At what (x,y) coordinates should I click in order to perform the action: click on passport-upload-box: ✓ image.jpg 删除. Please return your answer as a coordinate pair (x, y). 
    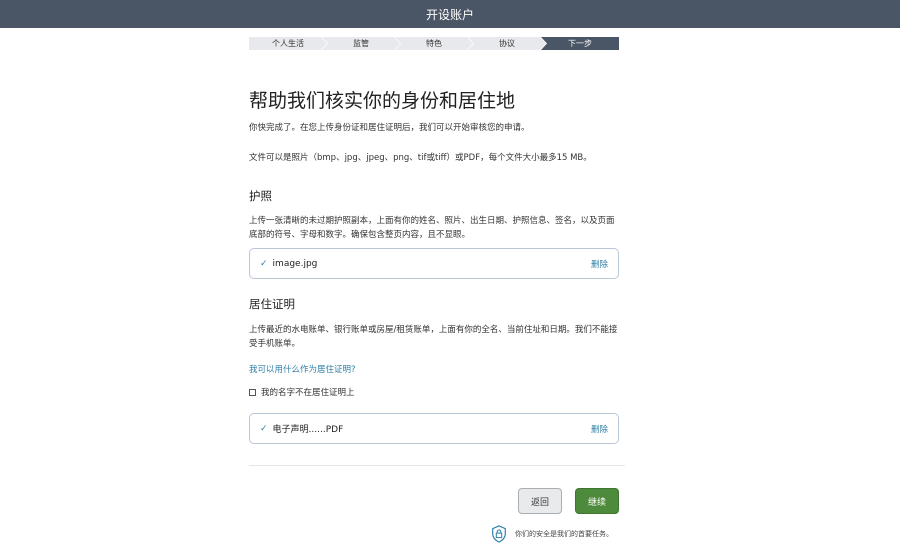
    Looking at the image, I should click on (434, 263).